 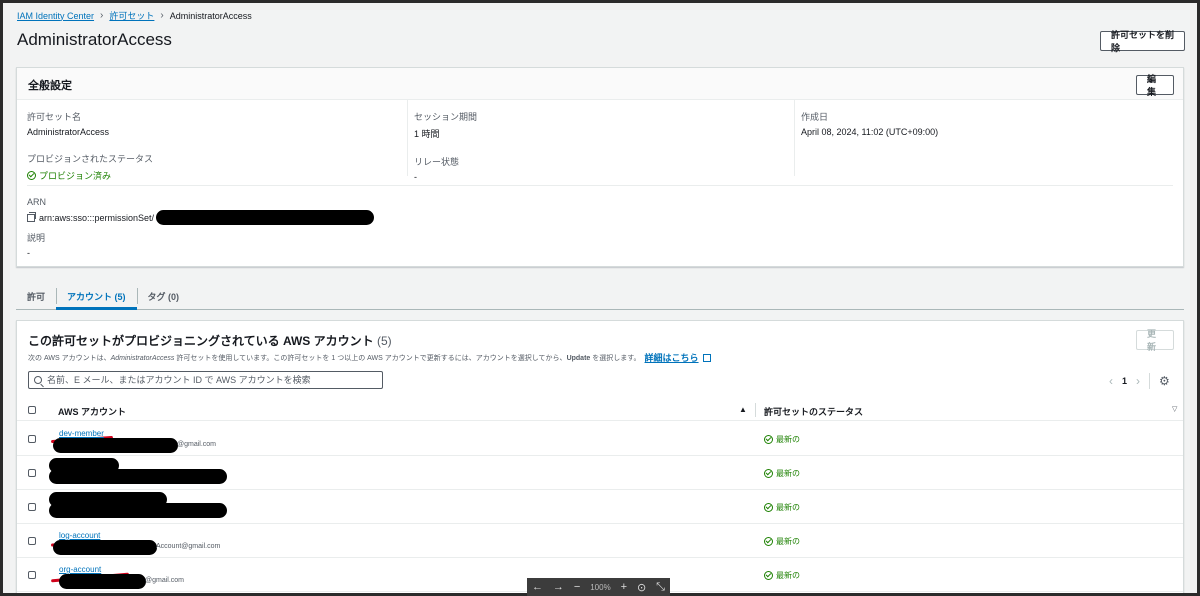 What do you see at coordinates (415, 177) in the screenshot?
I see `relay-state: -` at bounding box center [415, 177].